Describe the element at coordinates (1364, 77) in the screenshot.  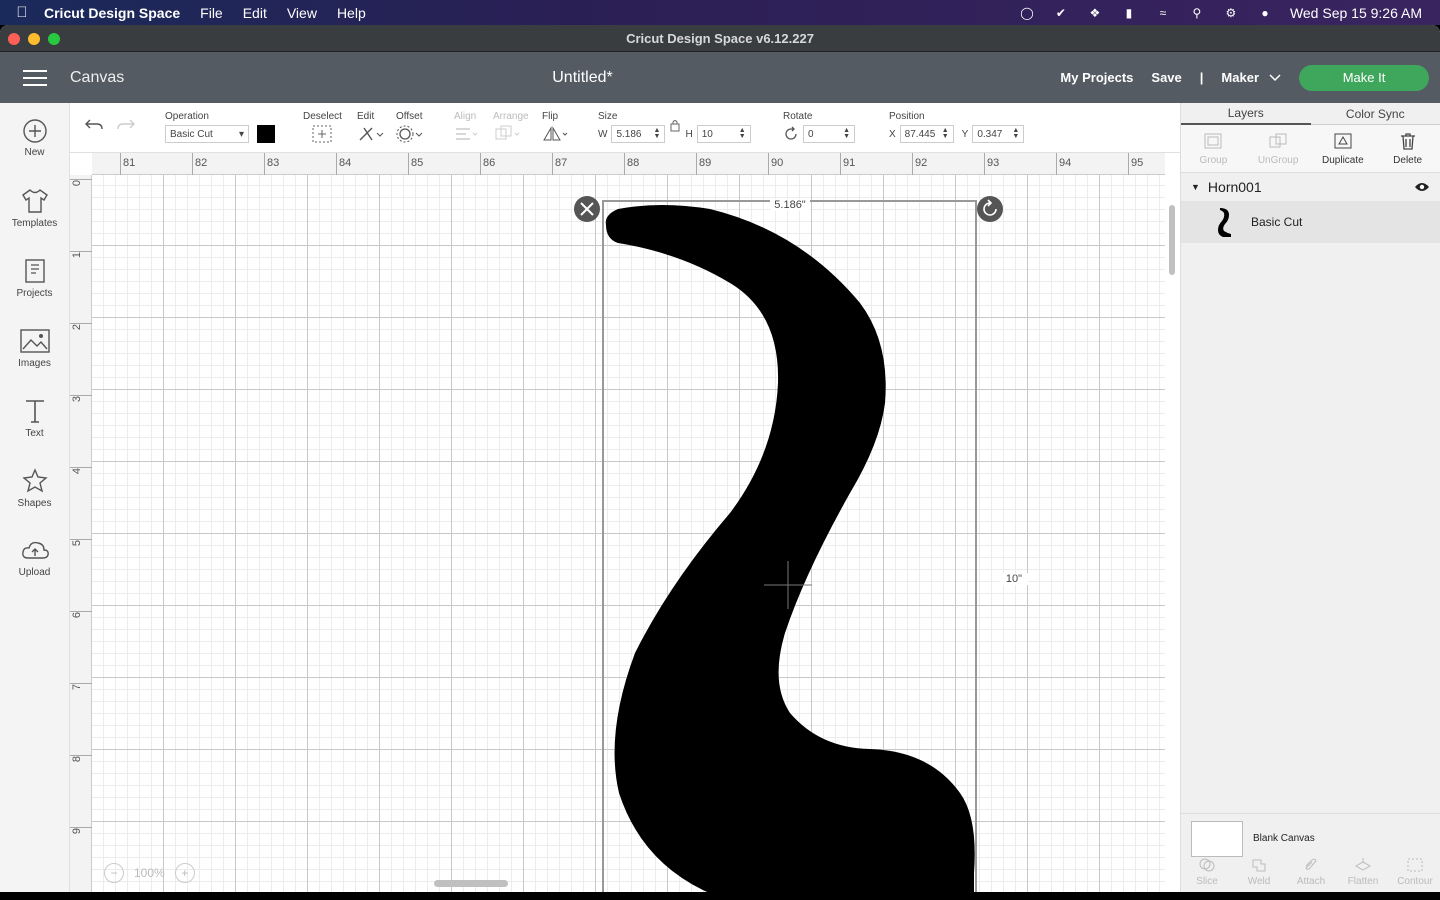
I see `make-it-button: Make It` at that location.